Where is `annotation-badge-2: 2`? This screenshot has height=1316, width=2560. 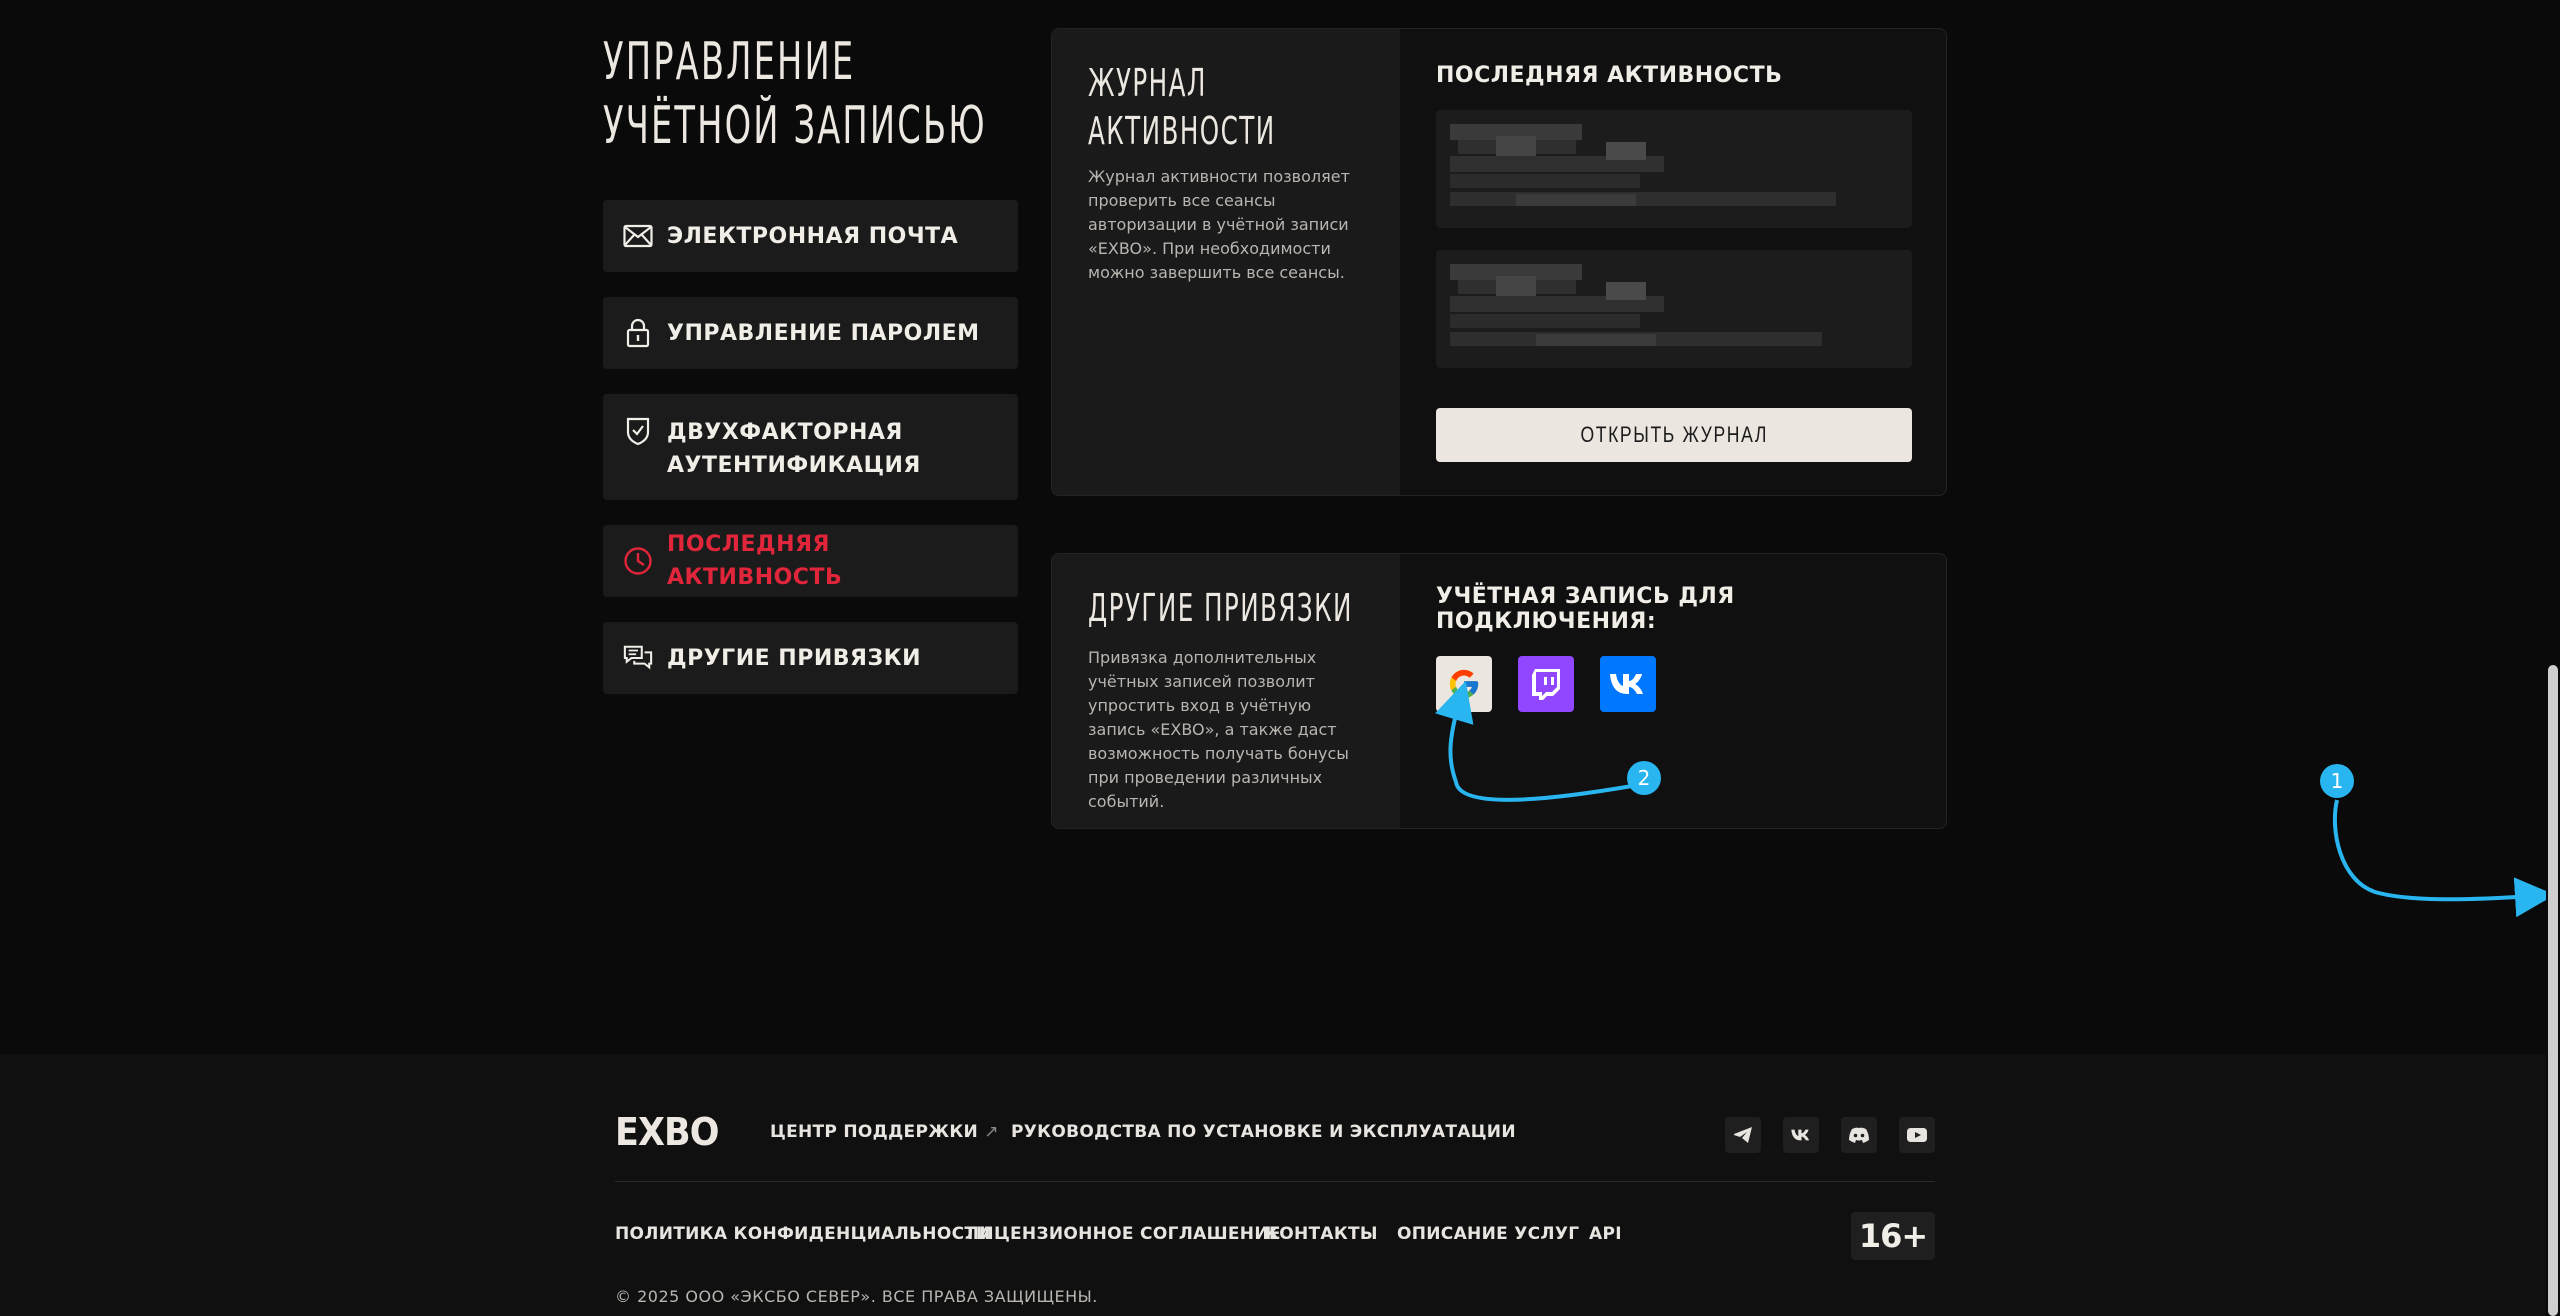 annotation-badge-2: 2 is located at coordinates (1644, 778).